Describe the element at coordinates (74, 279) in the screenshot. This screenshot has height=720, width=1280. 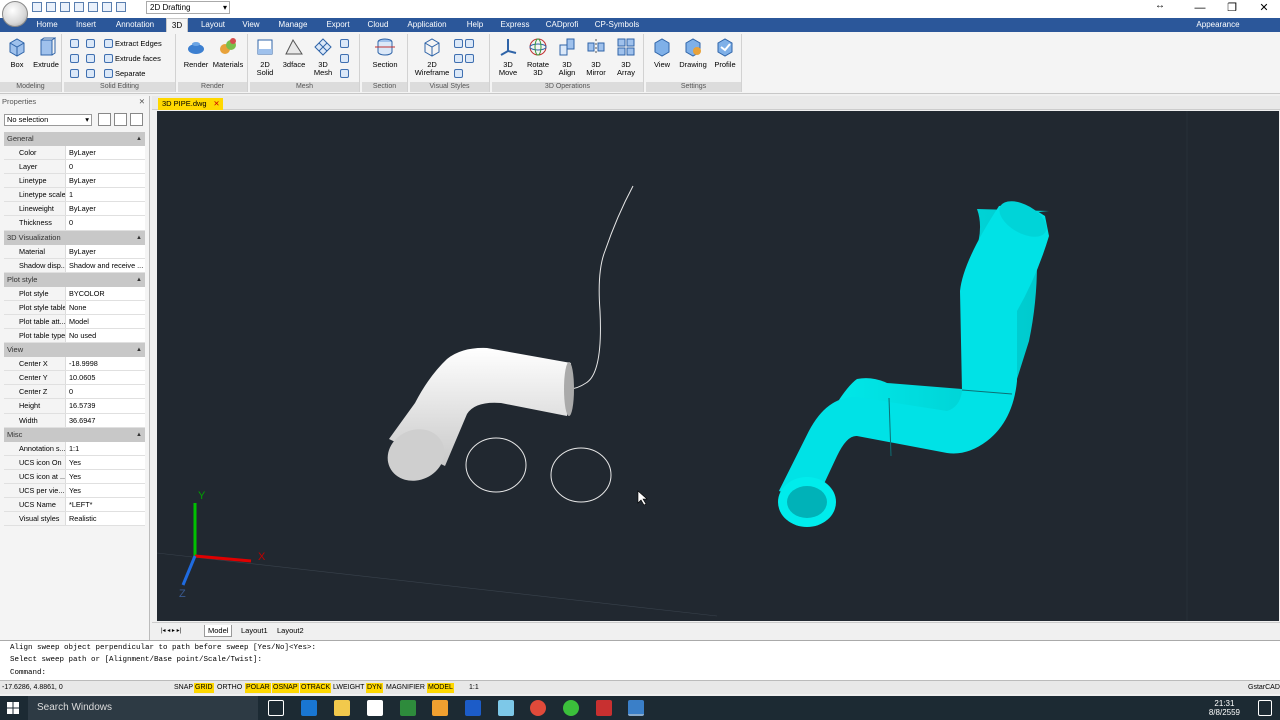
I see `category-plot: Plot style` at that location.